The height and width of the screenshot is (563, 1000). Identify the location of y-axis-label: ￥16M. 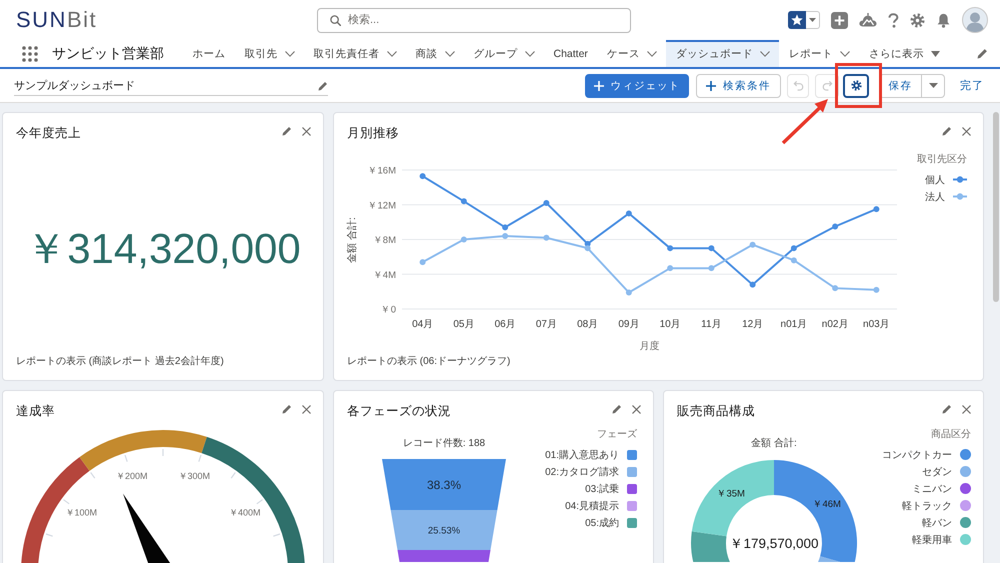
(382, 171).